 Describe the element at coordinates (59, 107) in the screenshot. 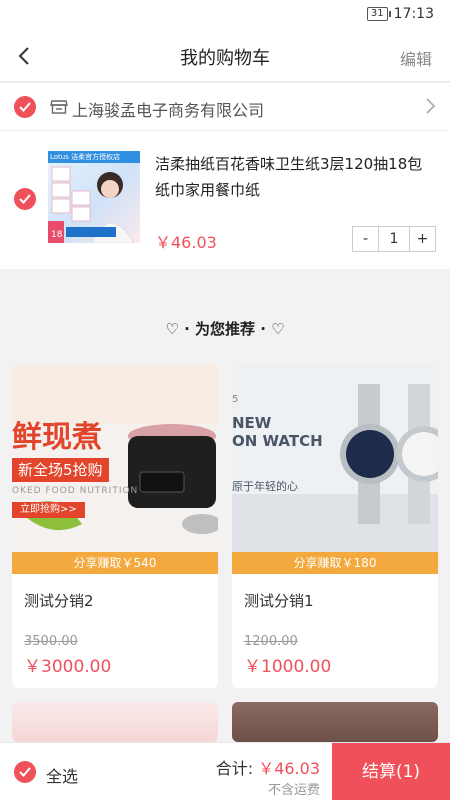

I see `store-icon` at that location.